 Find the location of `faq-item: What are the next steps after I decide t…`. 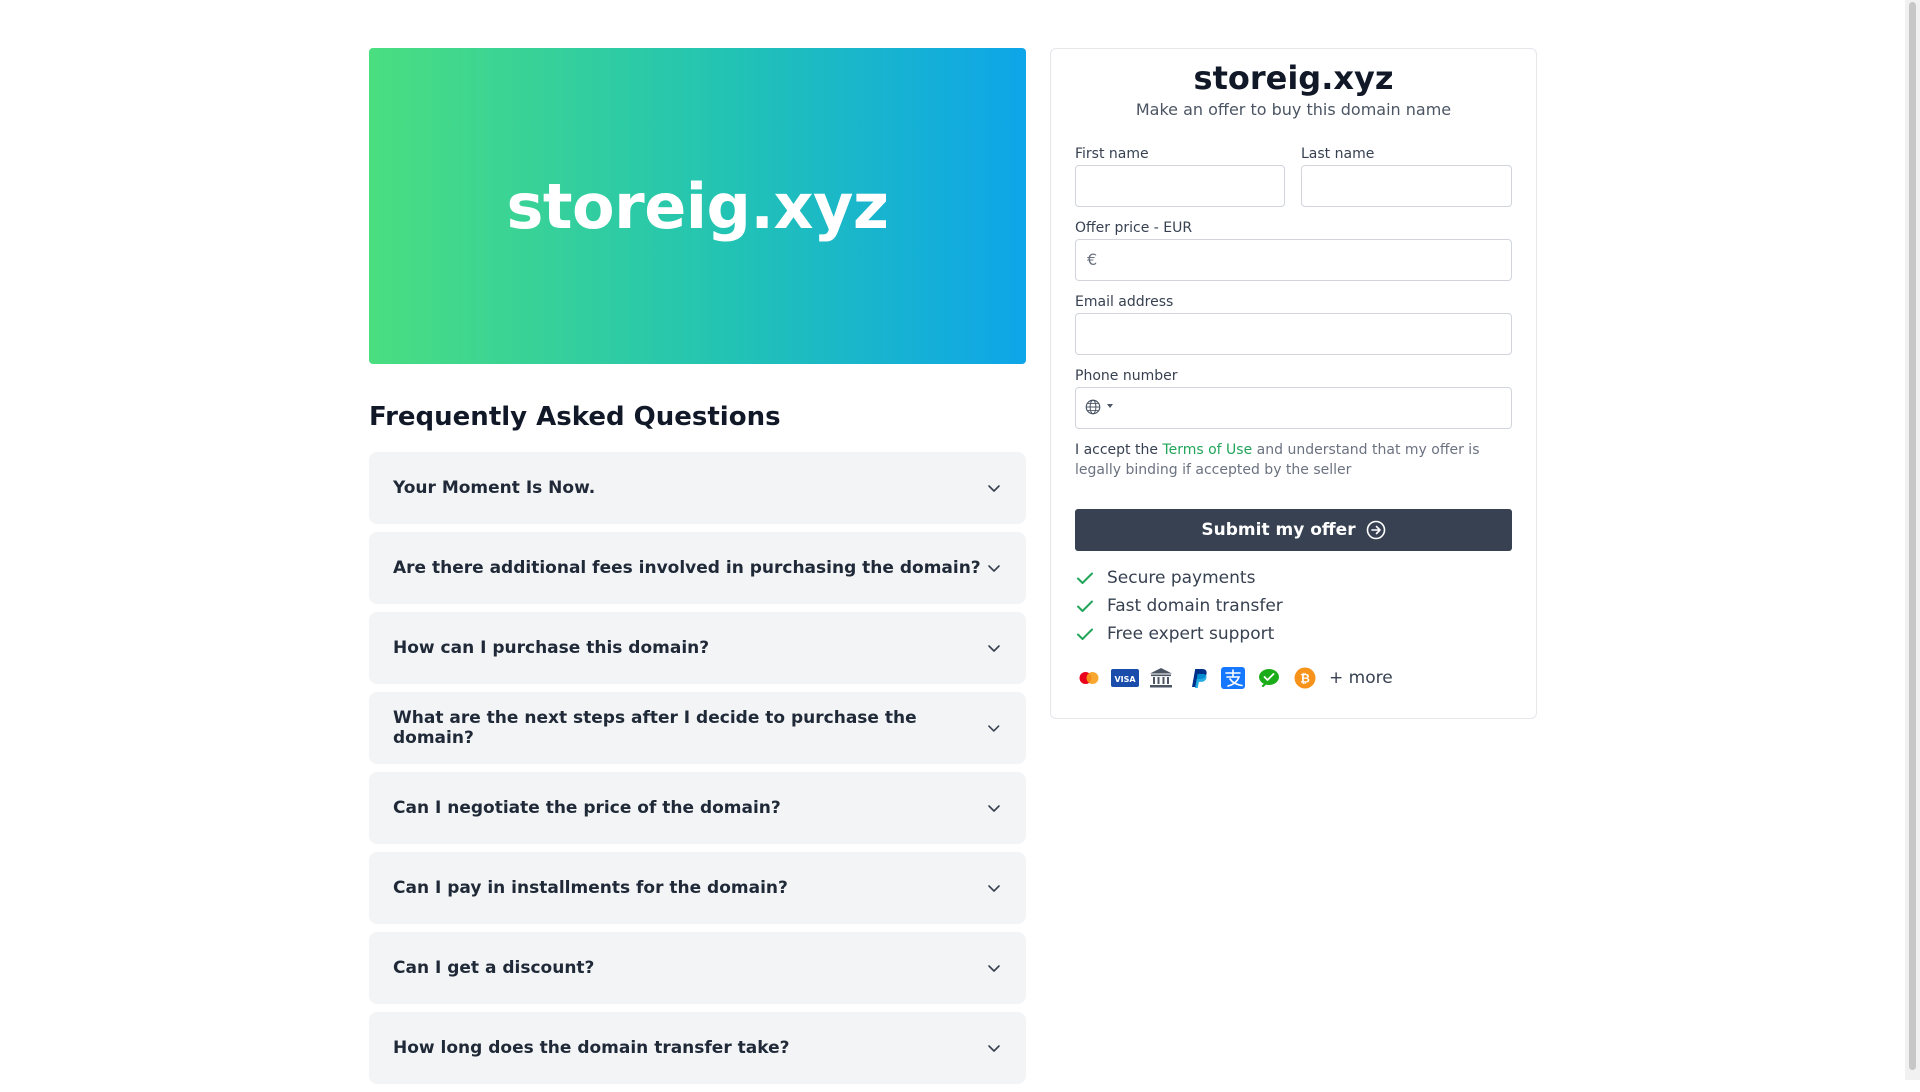

faq-item: What are the next steps after I decide t… is located at coordinates (697, 728).